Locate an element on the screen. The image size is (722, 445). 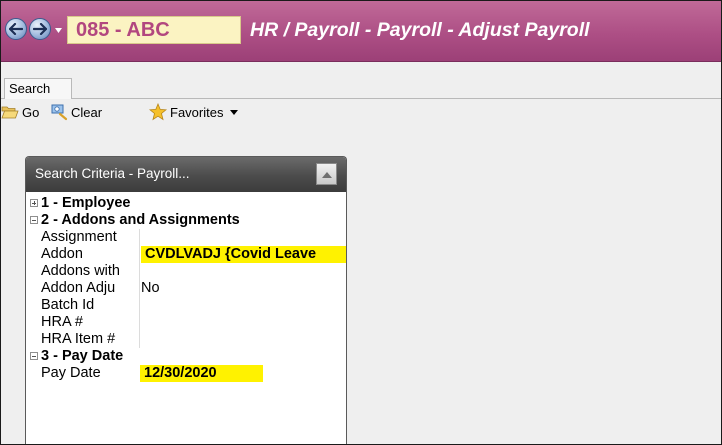
criteria-row-hra-number: HRA # is located at coordinates (186, 322).